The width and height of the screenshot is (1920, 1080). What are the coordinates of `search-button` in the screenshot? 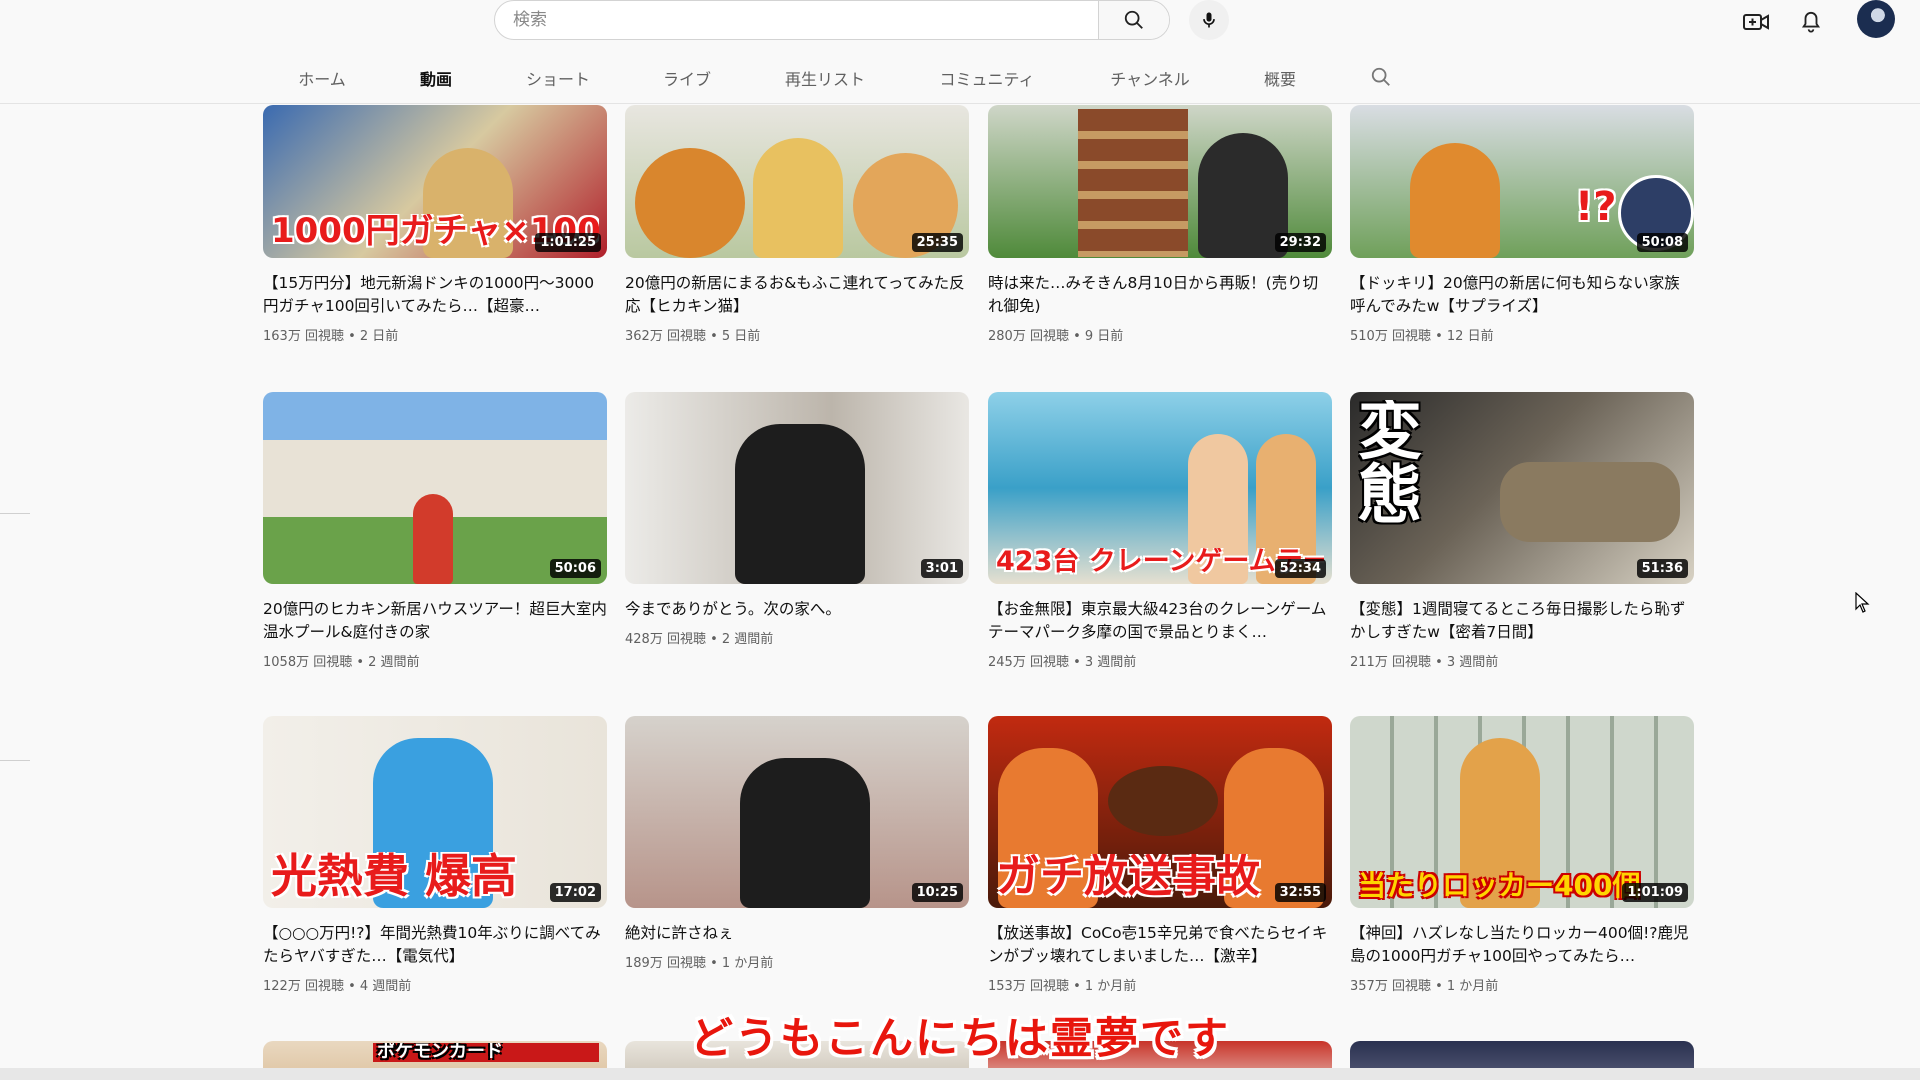 It's located at (1133, 20).